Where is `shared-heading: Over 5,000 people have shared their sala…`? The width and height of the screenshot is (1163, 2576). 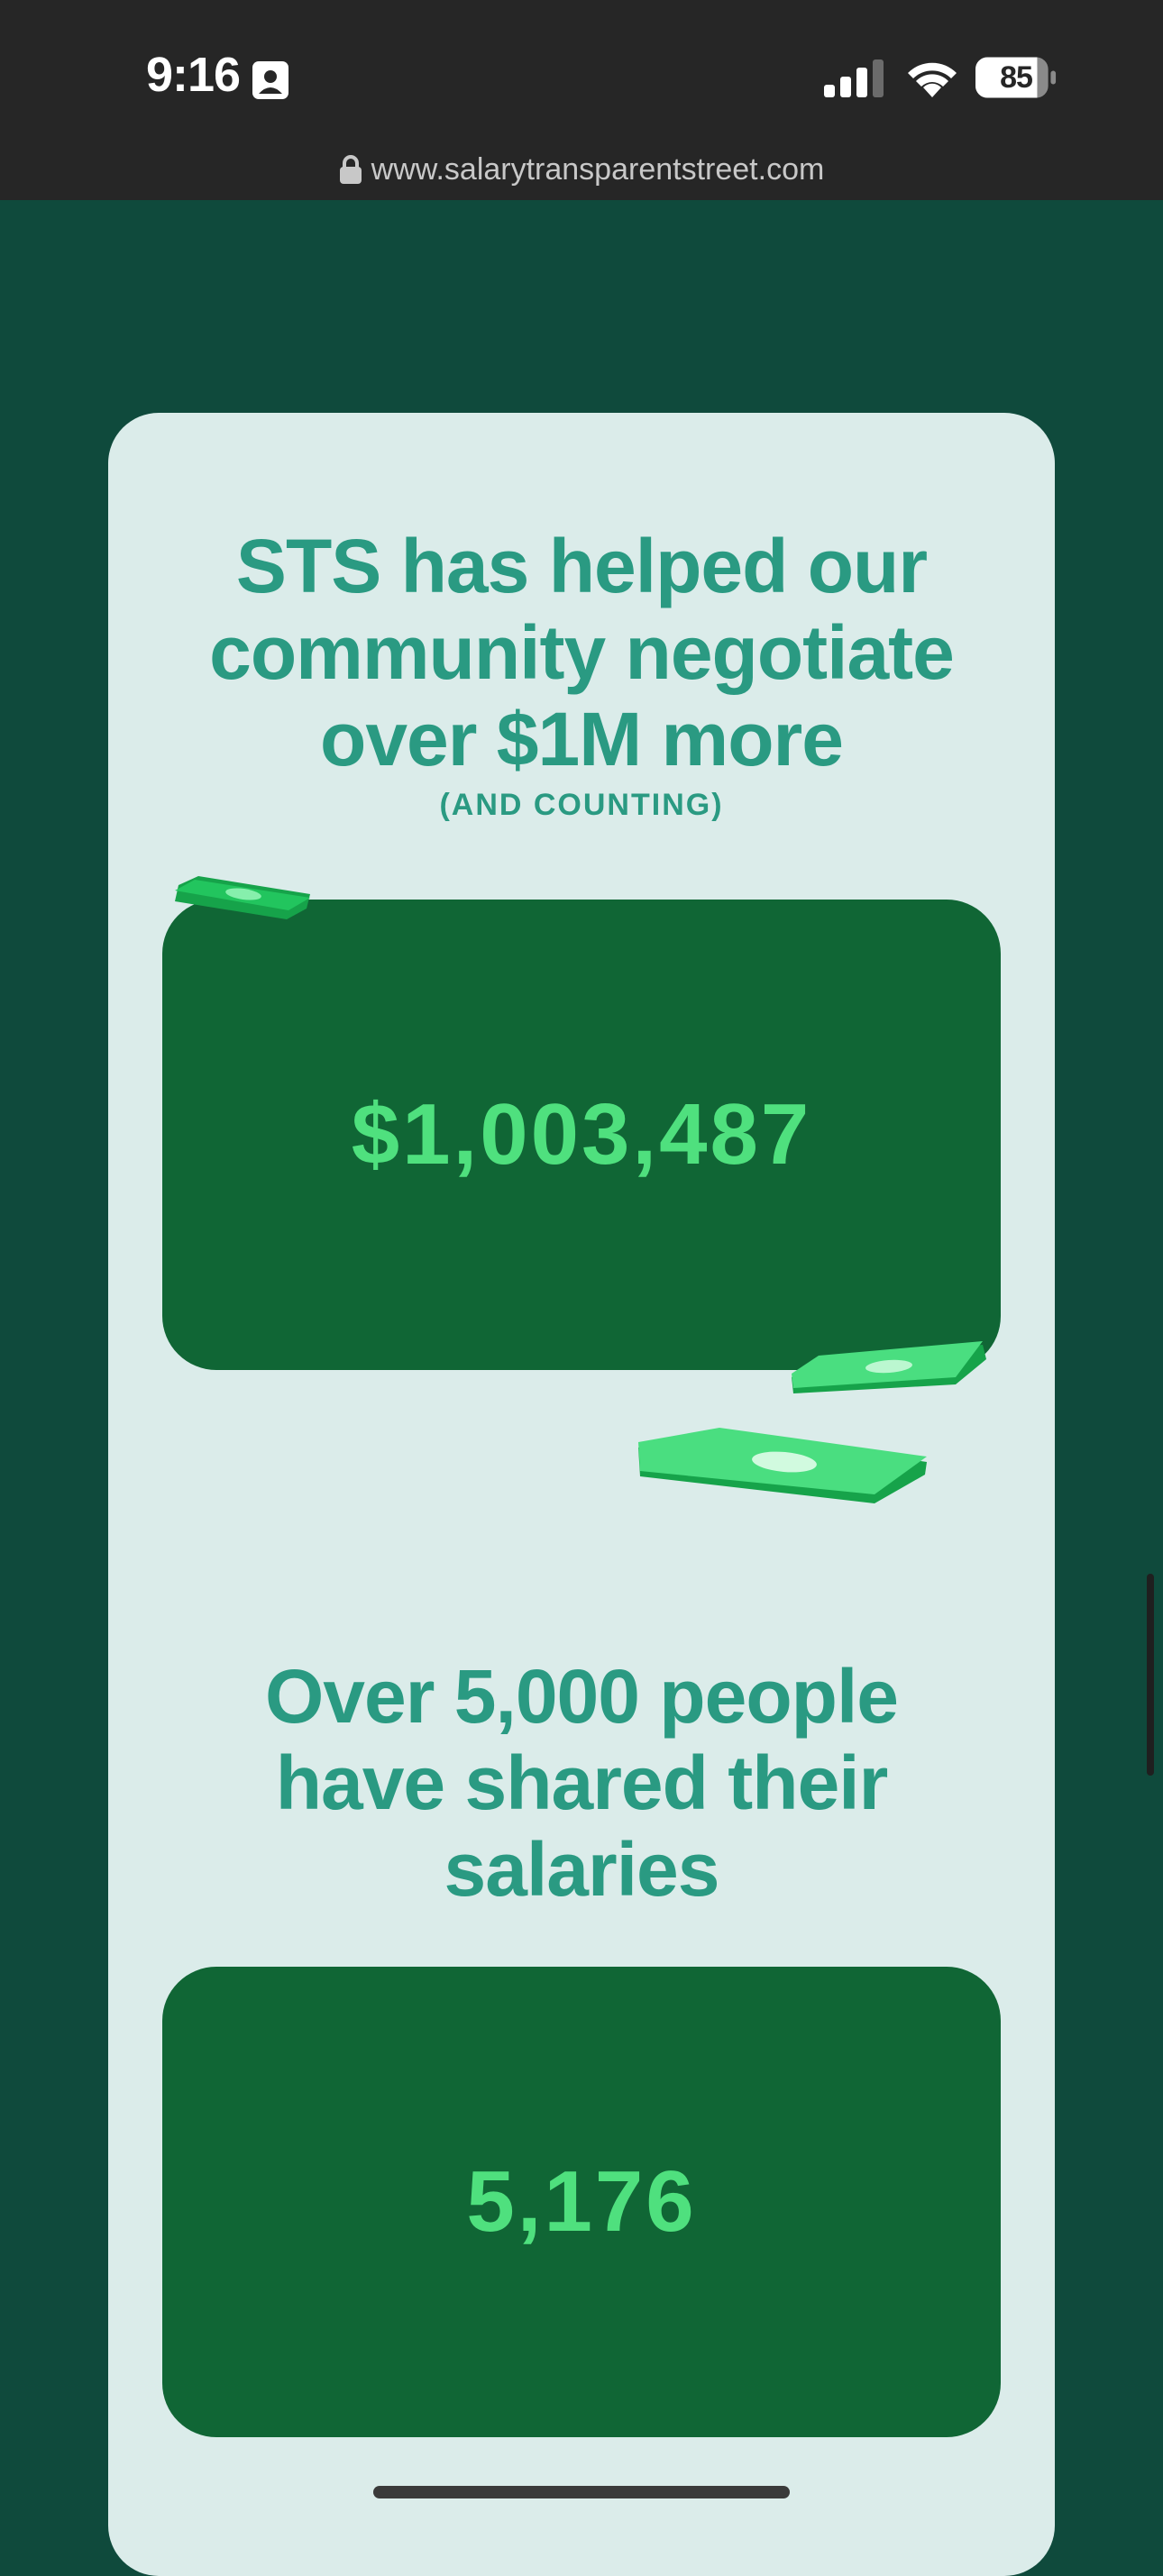 shared-heading: Over 5,000 people have shared their sala… is located at coordinates (581, 1783).